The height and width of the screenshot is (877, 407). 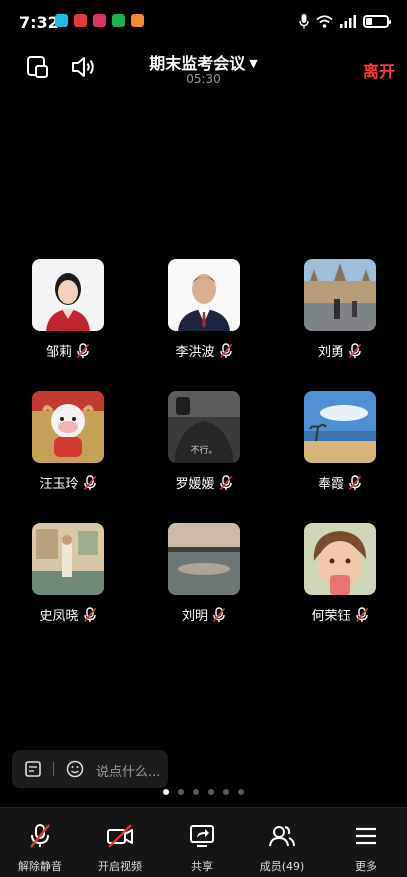 I want to click on participant-tile: 何荣钰, so click(x=340, y=578).